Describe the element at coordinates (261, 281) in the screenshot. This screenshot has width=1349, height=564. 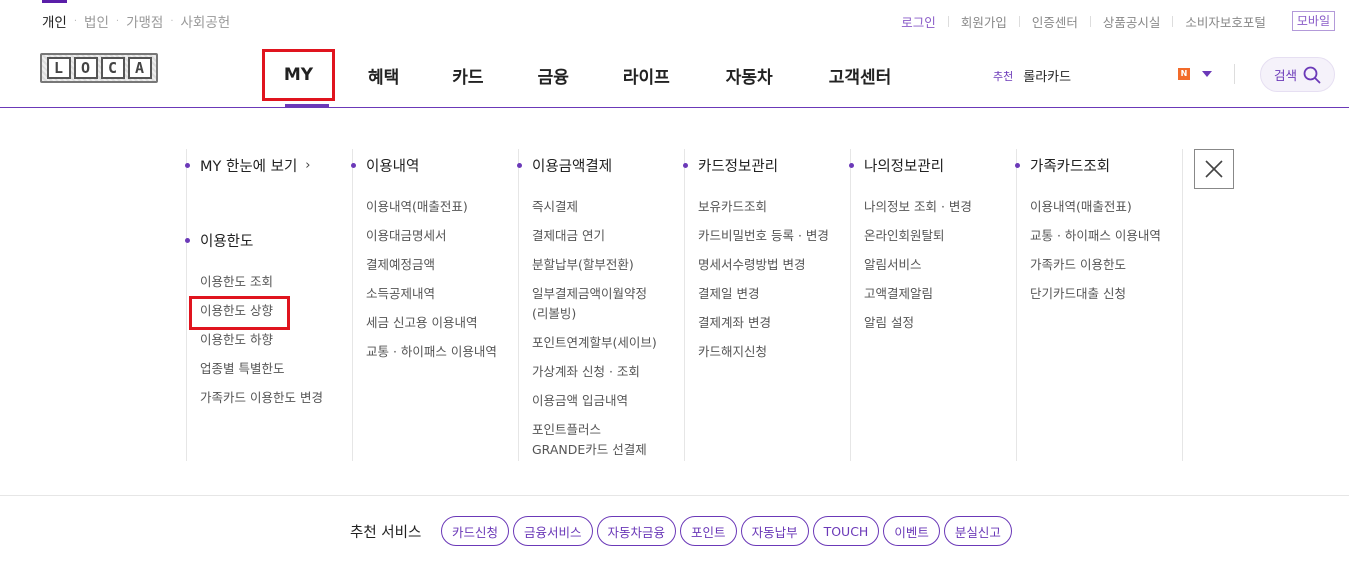
I see `menu-item: 이용한도 조회` at that location.